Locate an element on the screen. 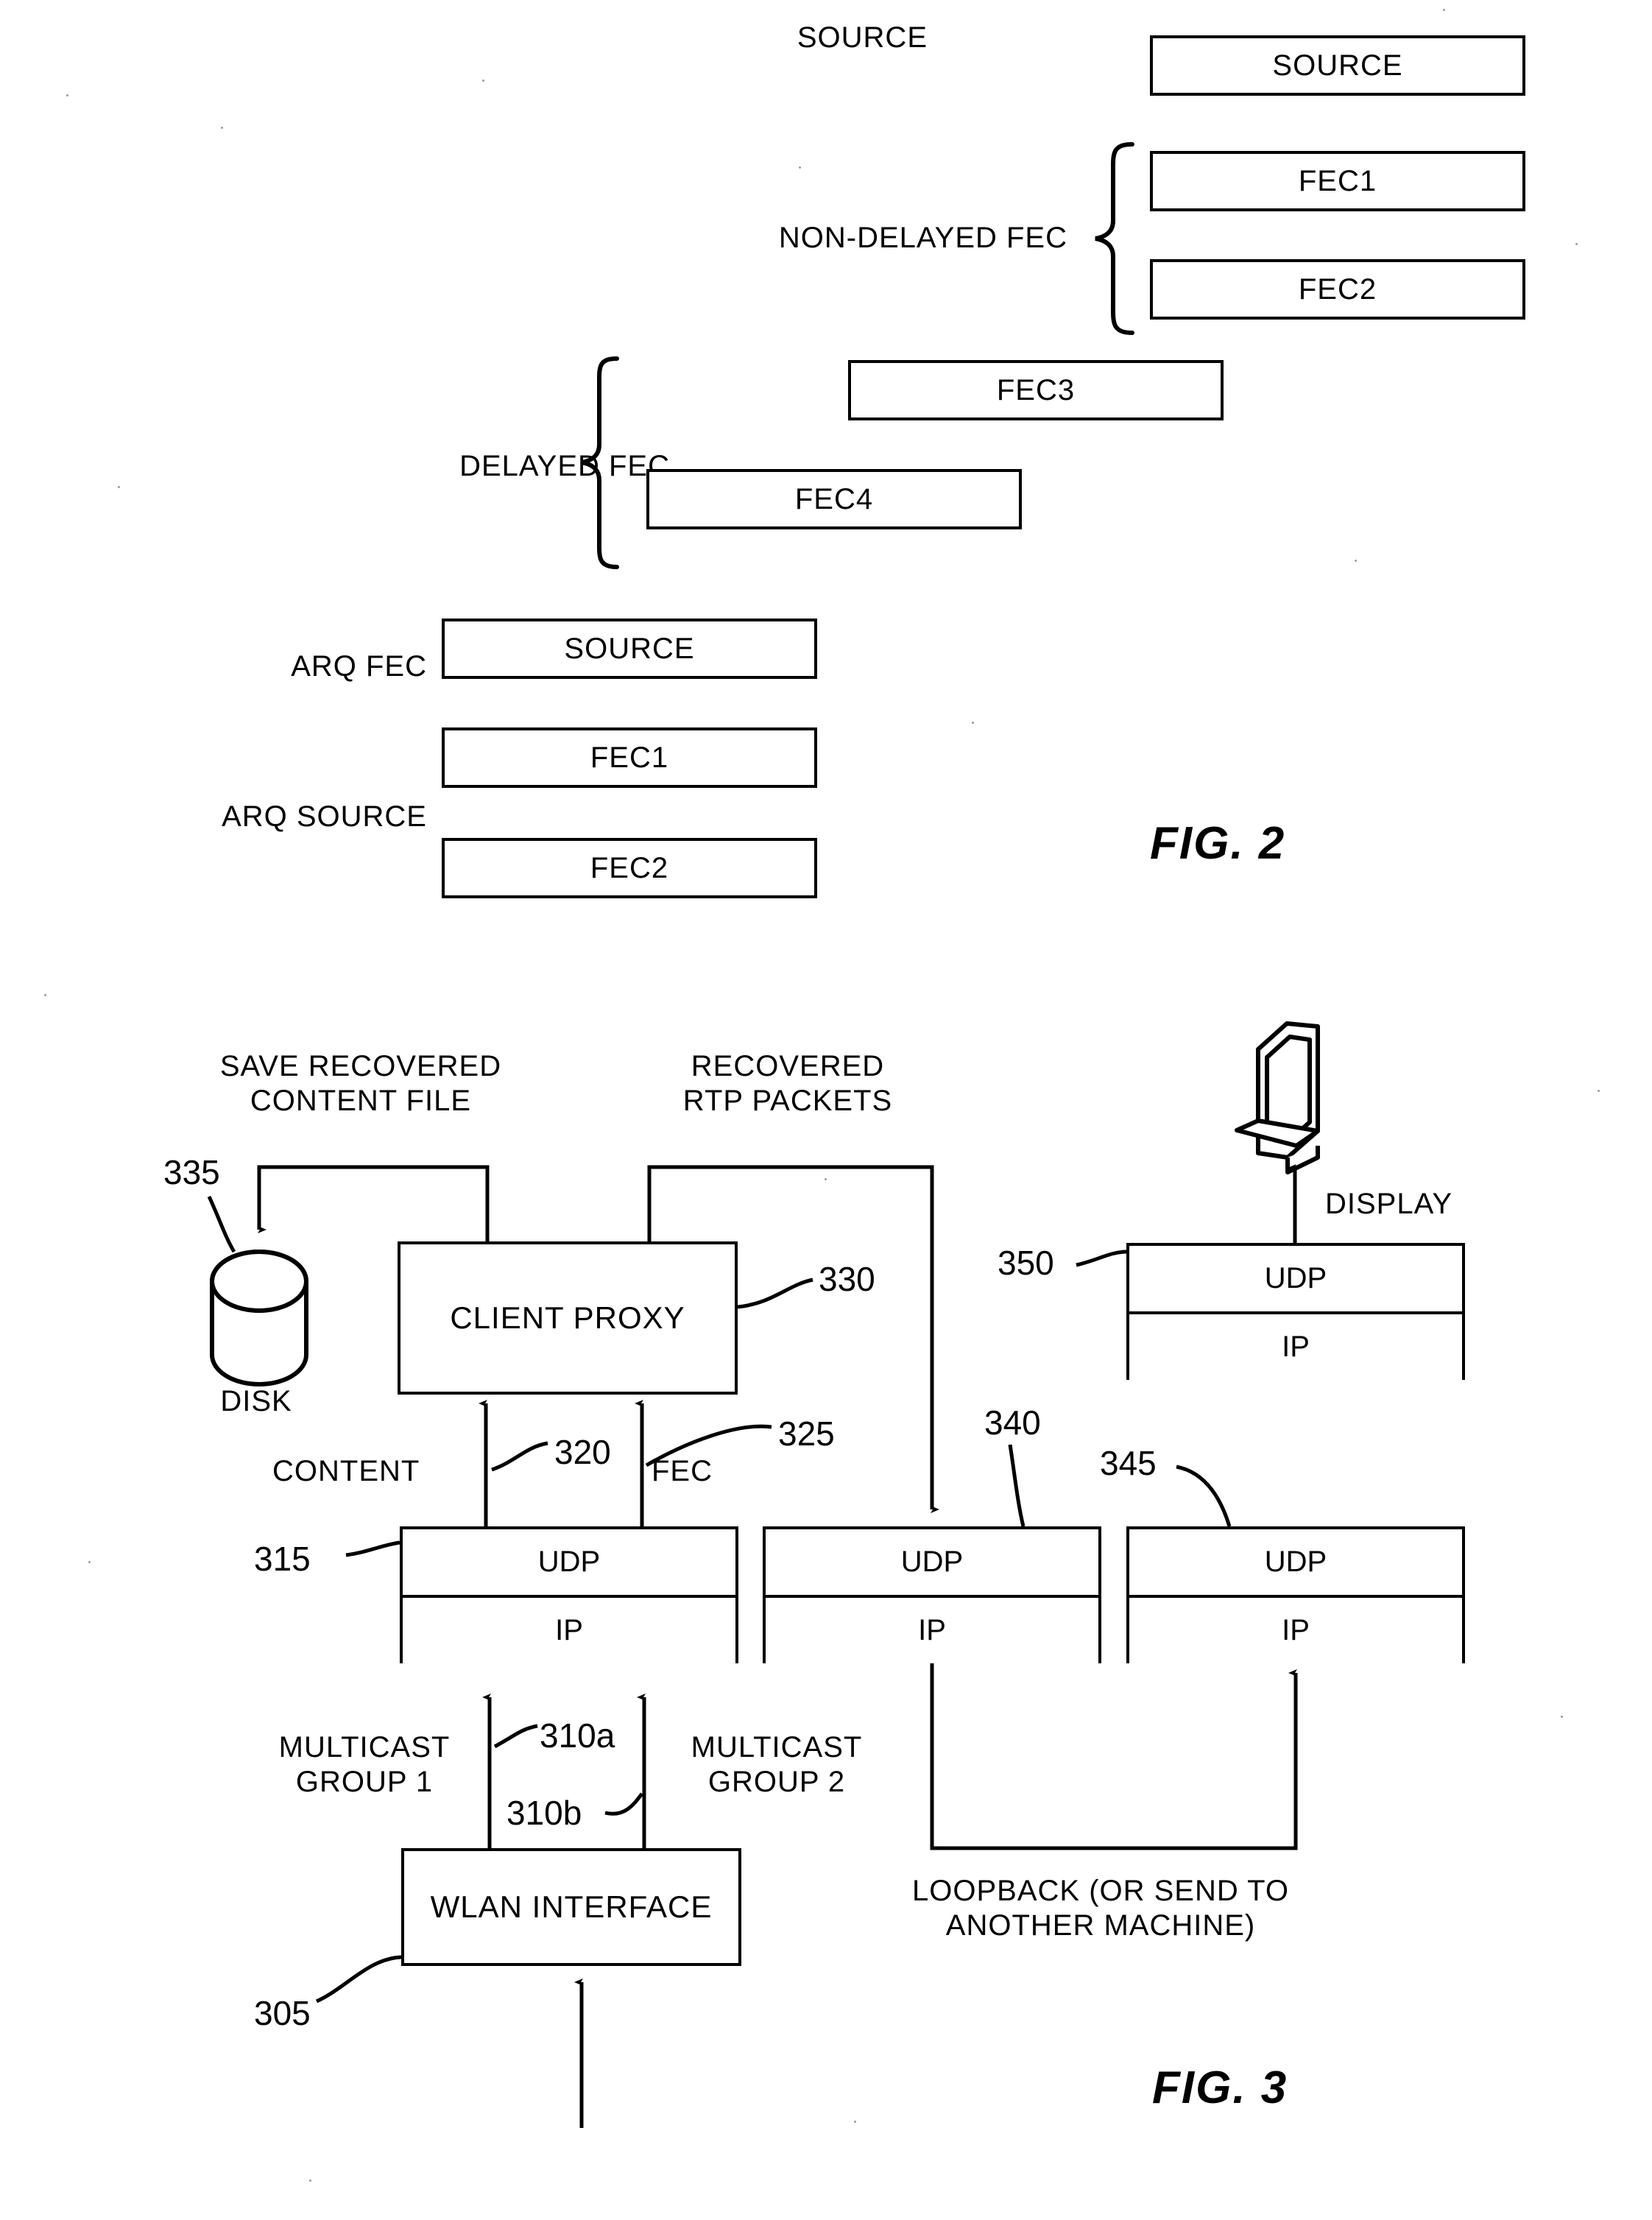 This screenshot has width=1652, height=2220. fig2-packet-arq-fec1: FEC1 is located at coordinates (632, 759).